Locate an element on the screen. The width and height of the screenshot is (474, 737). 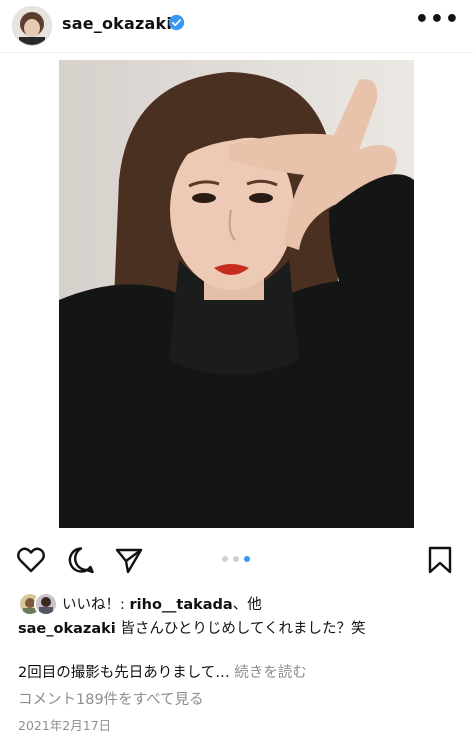
likes-user: riho__takada is located at coordinates (181, 605).